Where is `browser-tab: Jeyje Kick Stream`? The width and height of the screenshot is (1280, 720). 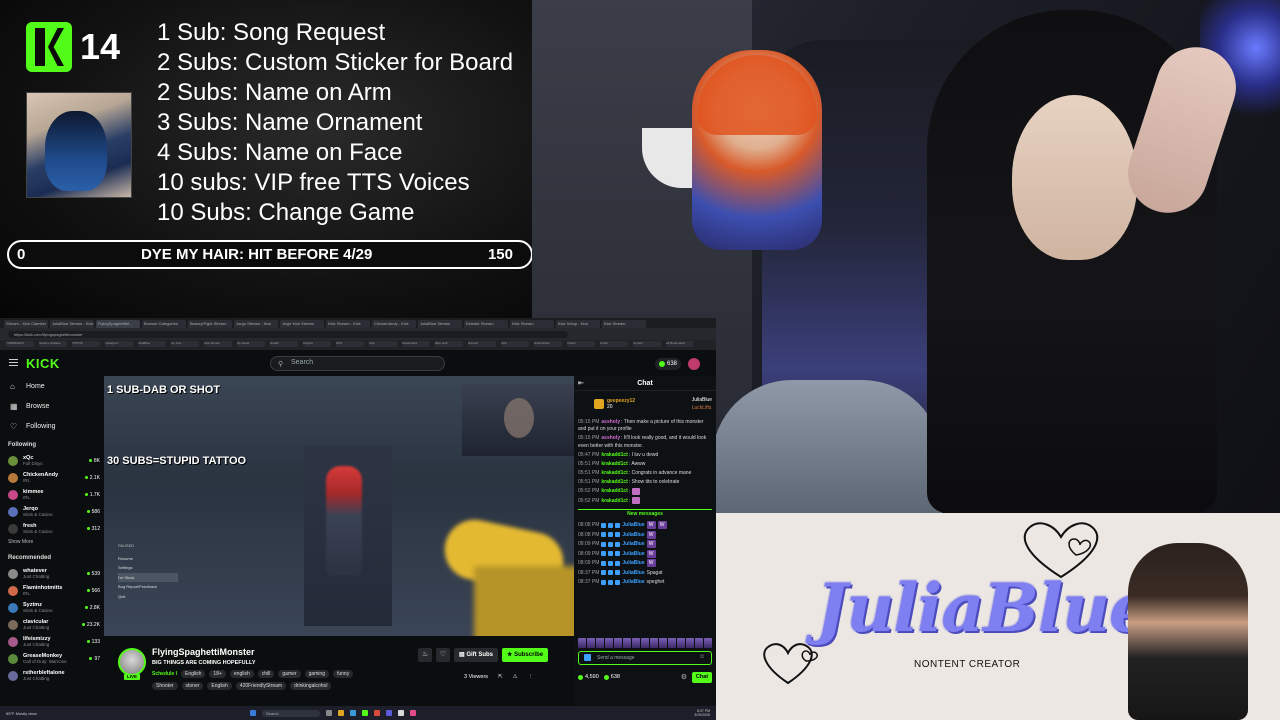
browser-tab: Jeyje Kick Stream is located at coordinates (302, 324).